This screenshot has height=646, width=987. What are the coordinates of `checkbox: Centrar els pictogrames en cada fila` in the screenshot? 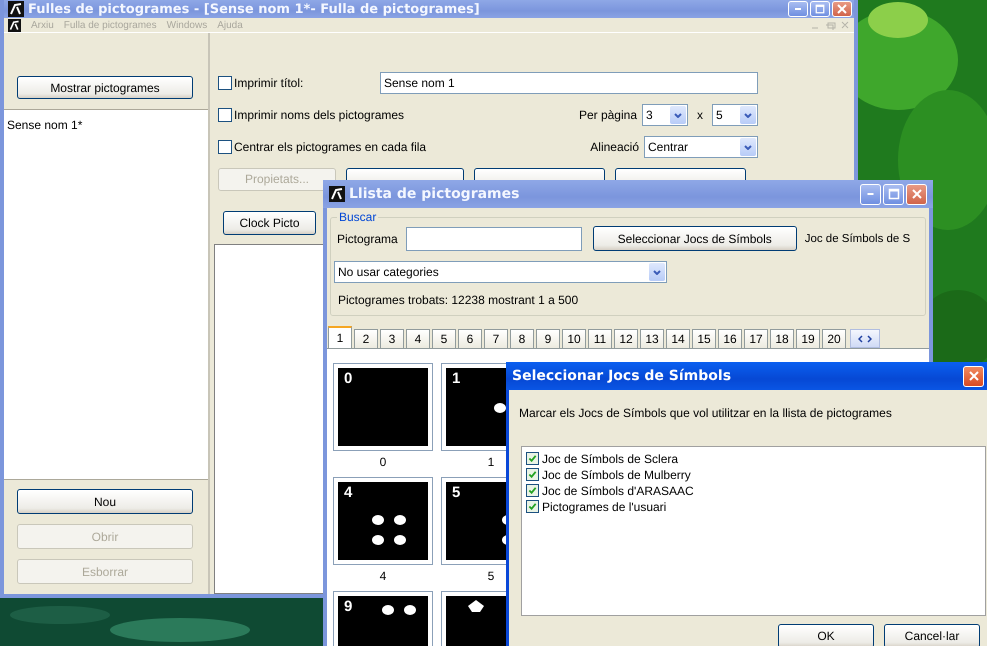 It's located at (322, 147).